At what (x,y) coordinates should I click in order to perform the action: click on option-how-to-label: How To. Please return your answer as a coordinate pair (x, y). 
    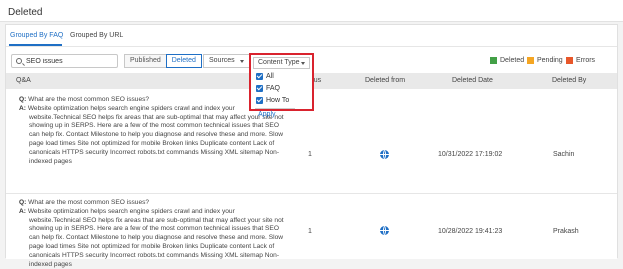
    Looking at the image, I should click on (278, 100).